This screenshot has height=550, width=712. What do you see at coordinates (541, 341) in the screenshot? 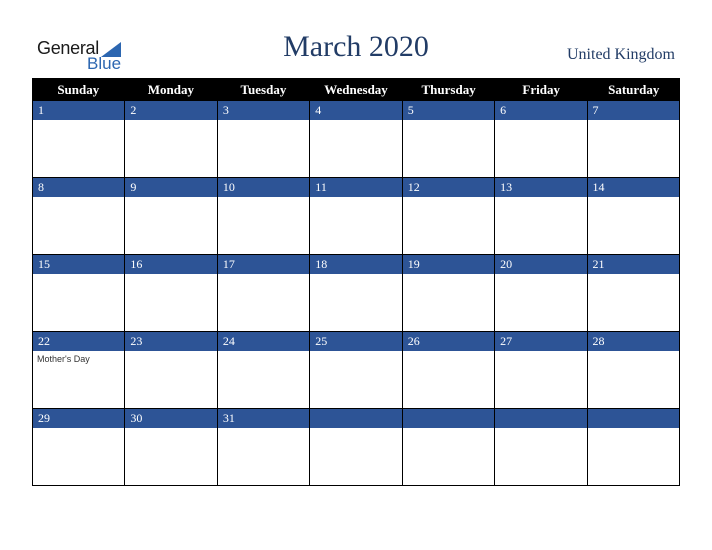
I see `day-number: 27` at bounding box center [541, 341].